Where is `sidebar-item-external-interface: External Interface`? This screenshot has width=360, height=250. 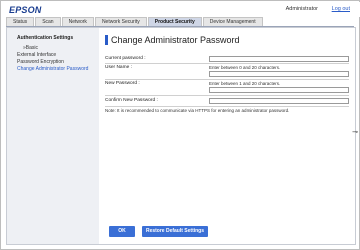 sidebar-item-external-interface: External Interface is located at coordinates (36, 55).